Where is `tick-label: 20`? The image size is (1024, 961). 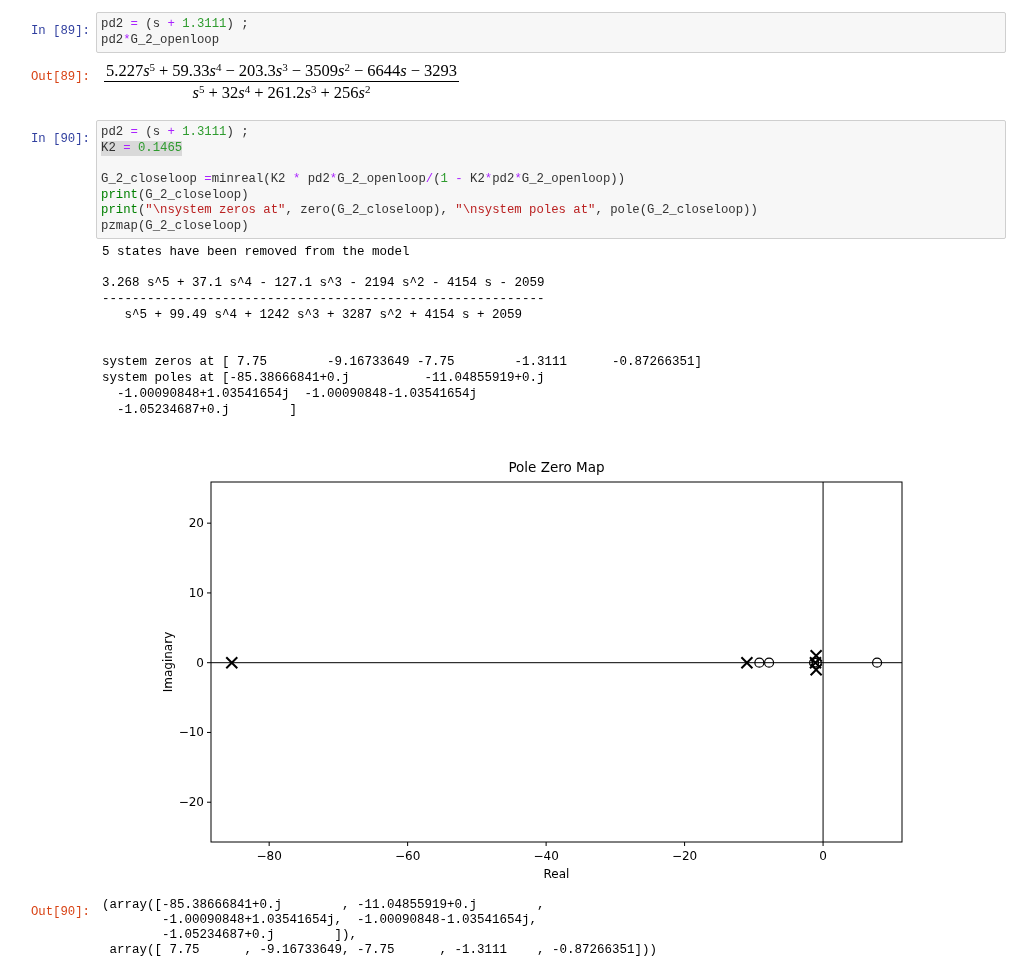
tick-label: 20 is located at coordinates (196, 523).